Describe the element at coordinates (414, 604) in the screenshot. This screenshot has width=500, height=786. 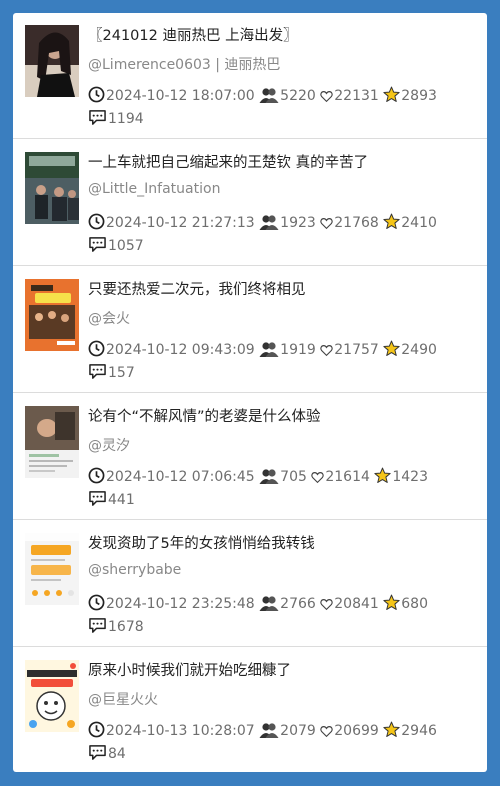
I see `item-stars: 680` at that location.